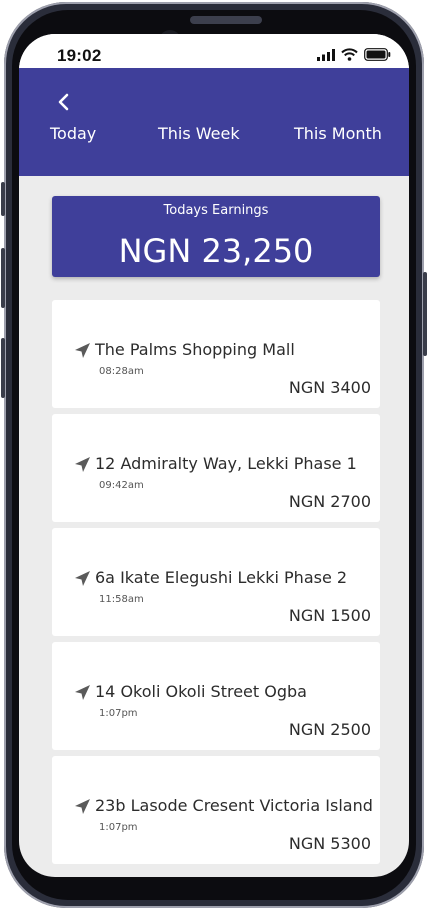  Describe the element at coordinates (214, 122) in the screenshot. I see `header-bar: Today This Week This Month` at that location.